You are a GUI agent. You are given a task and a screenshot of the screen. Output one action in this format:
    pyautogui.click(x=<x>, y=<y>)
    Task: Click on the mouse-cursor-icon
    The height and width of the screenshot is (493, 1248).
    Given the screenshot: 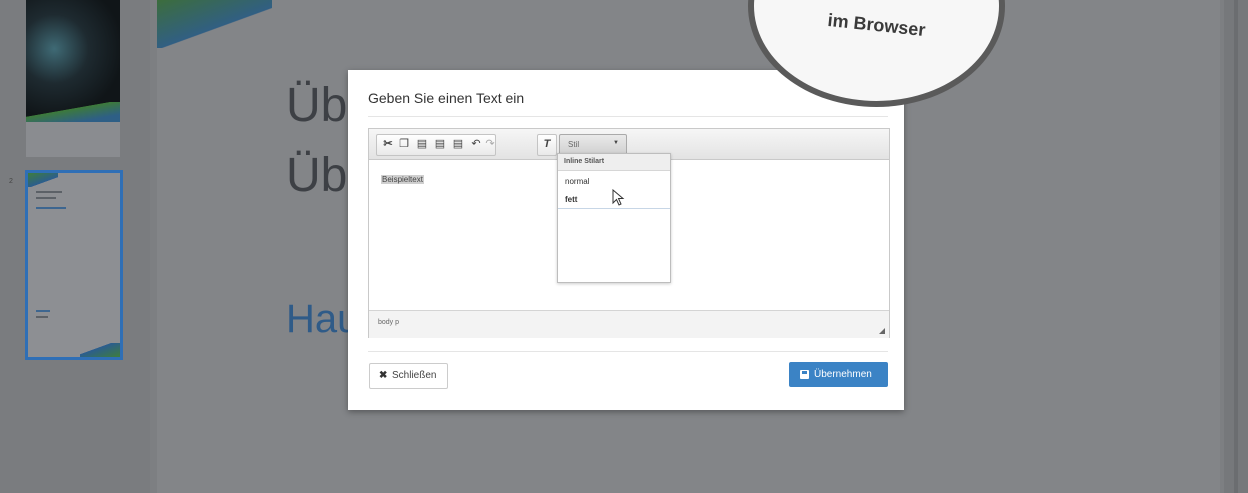 What is the action you would take?
    pyautogui.click(x=618, y=197)
    